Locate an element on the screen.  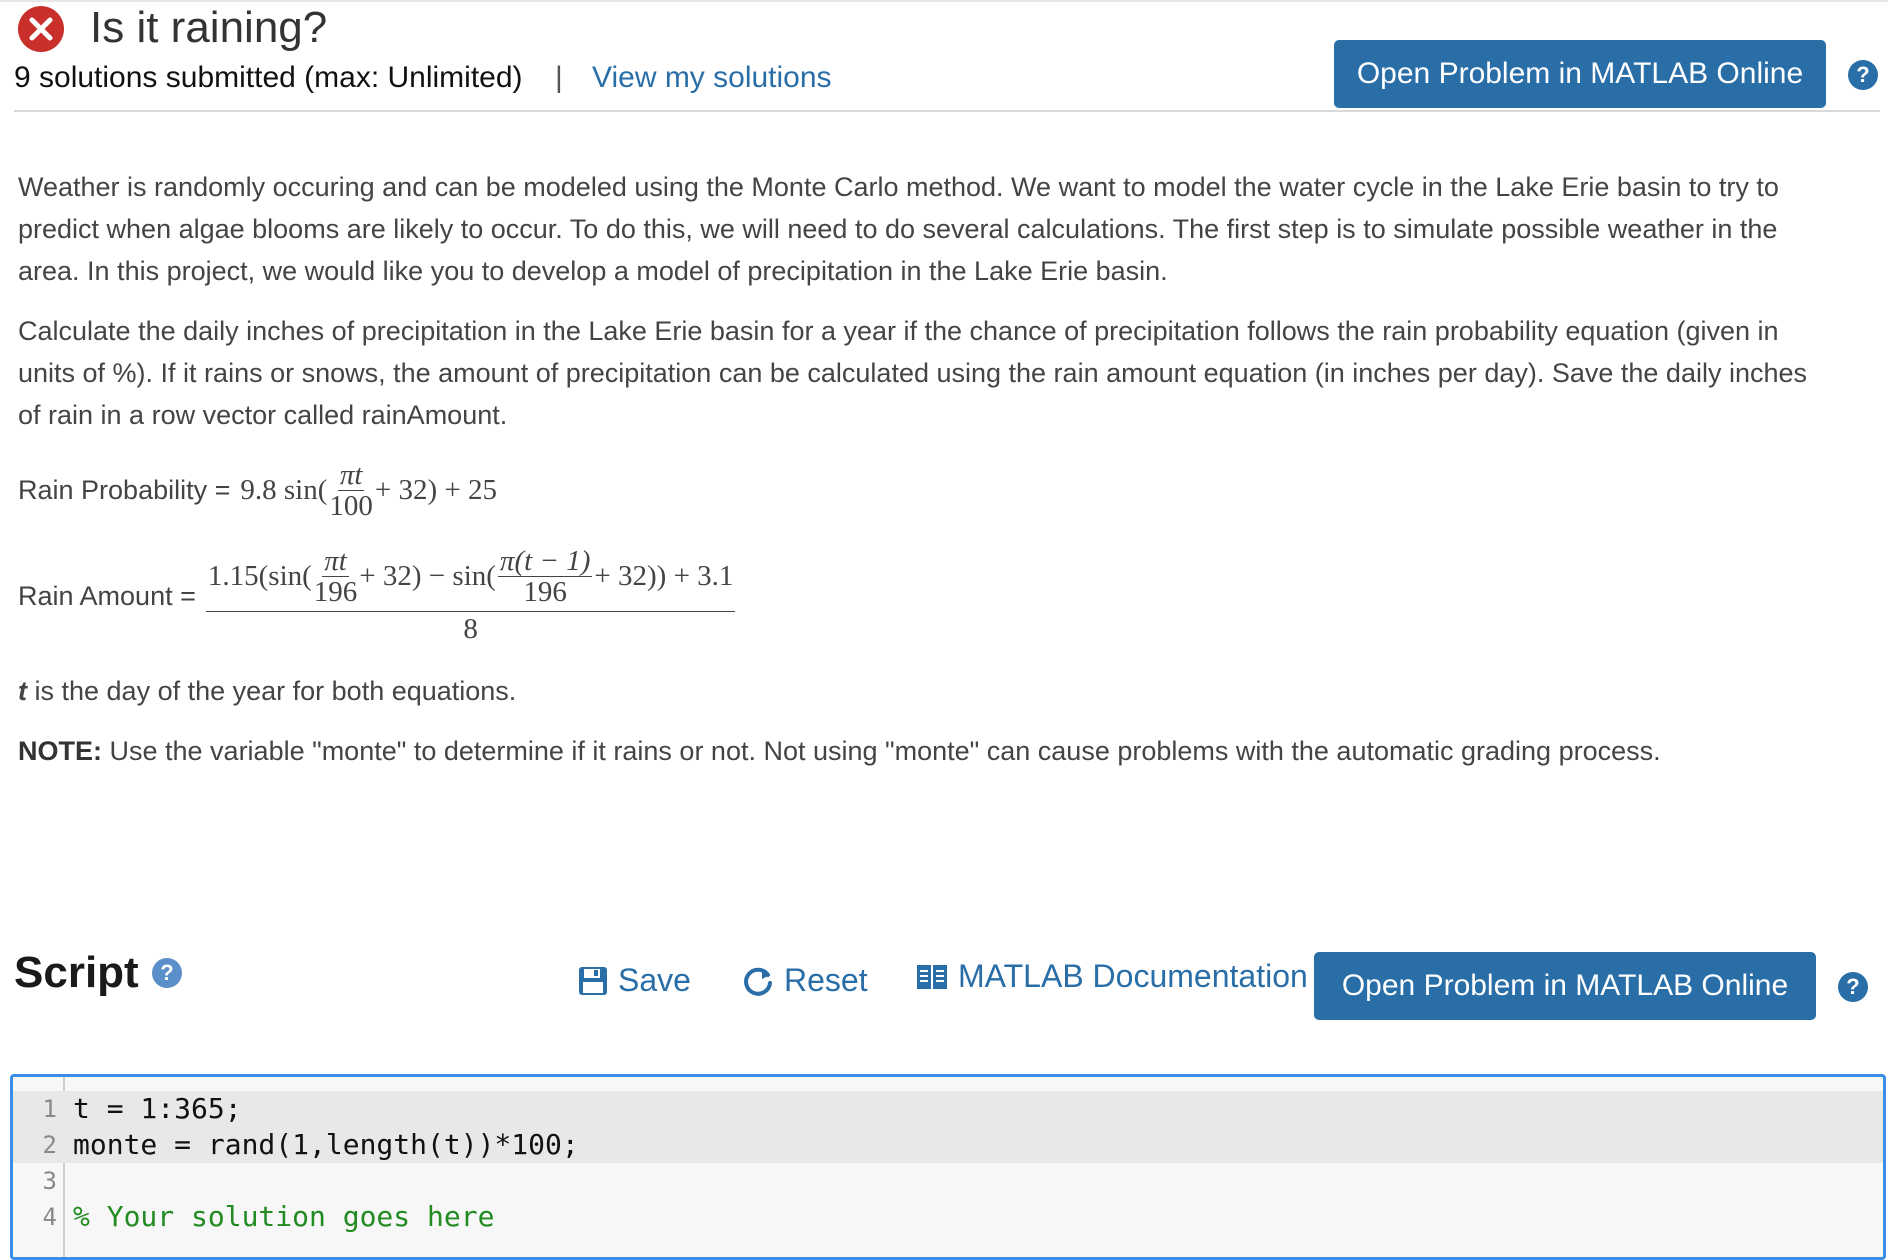
line-number: 4 is located at coordinates (49, 1217).